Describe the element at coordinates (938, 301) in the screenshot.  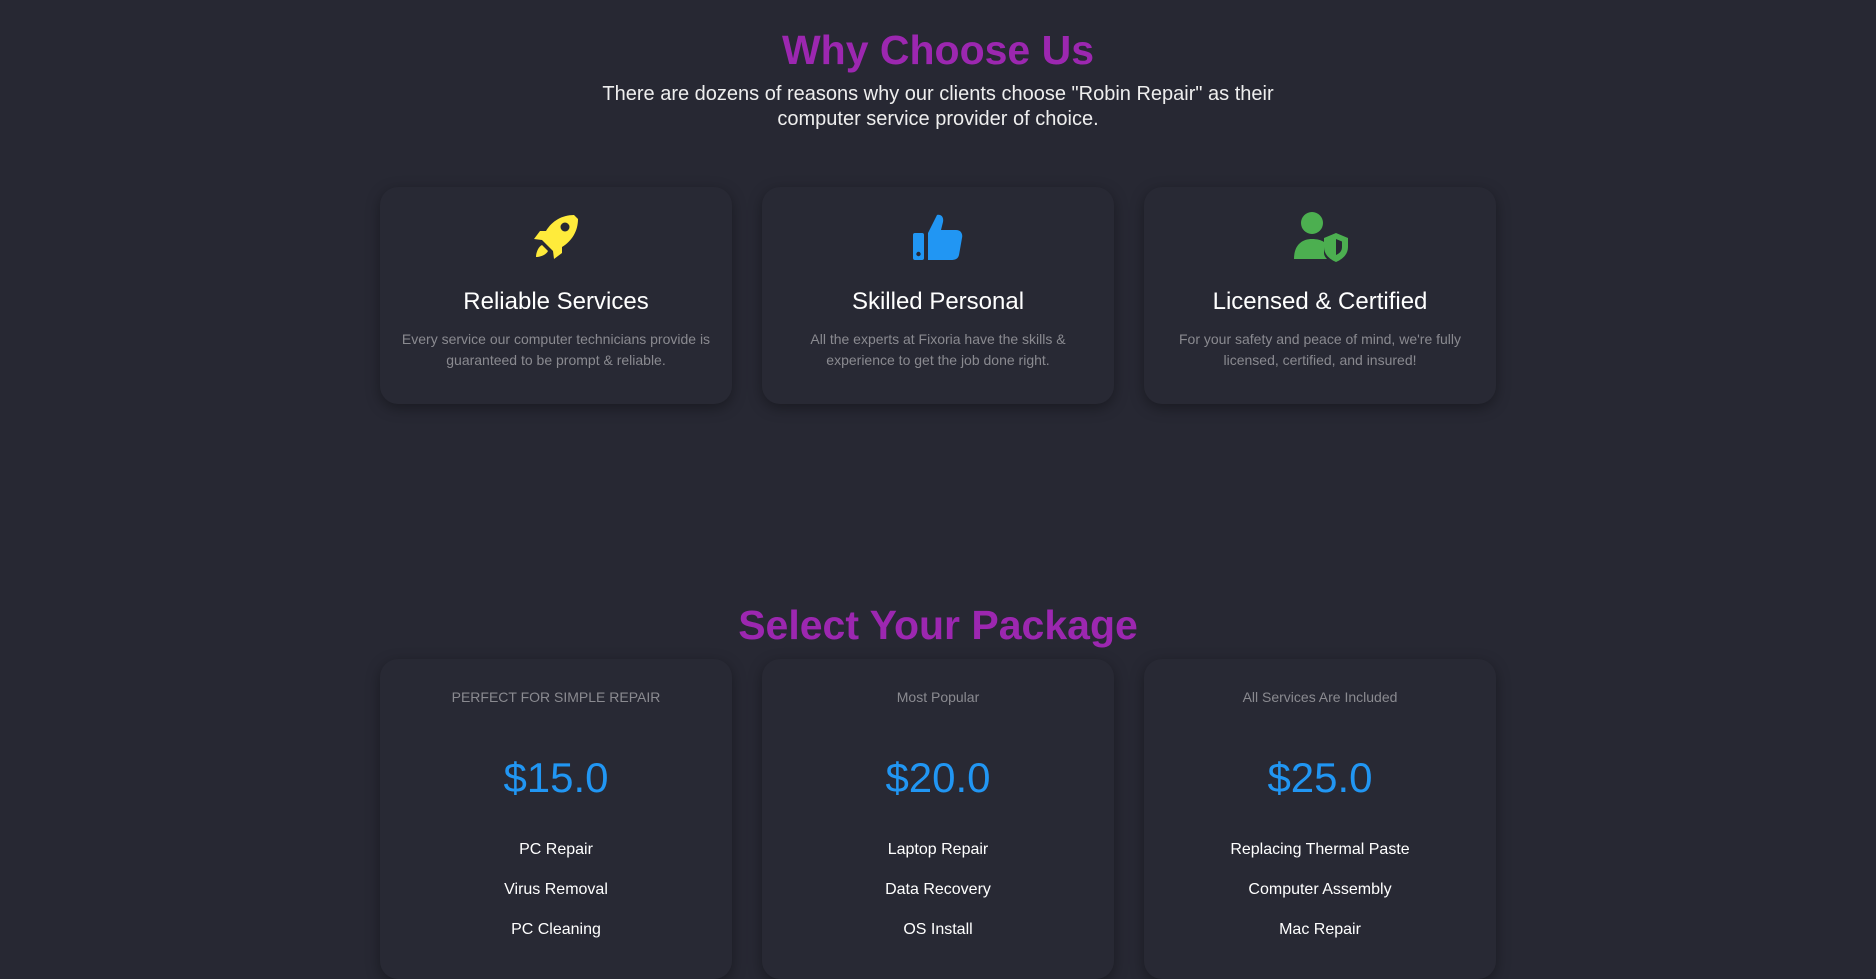
I see `feature-title: Skilled Personal` at that location.